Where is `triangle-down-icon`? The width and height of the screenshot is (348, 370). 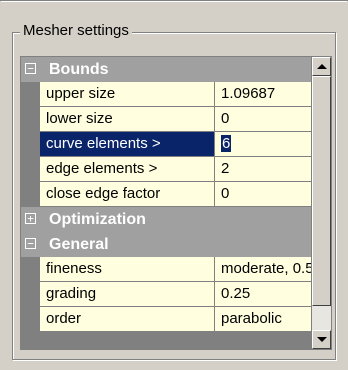 triangle-down-icon is located at coordinates (322, 339).